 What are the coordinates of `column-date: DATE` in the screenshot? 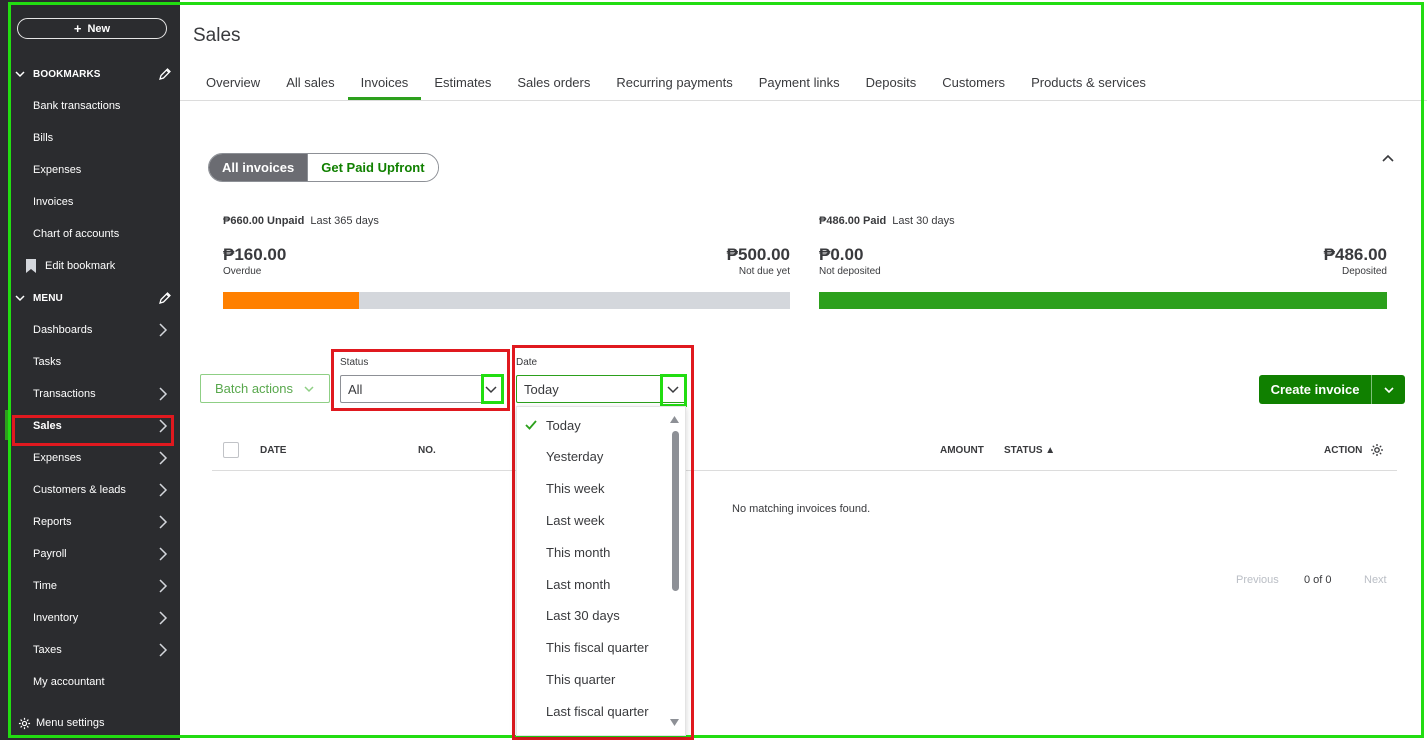 It's located at (273, 450).